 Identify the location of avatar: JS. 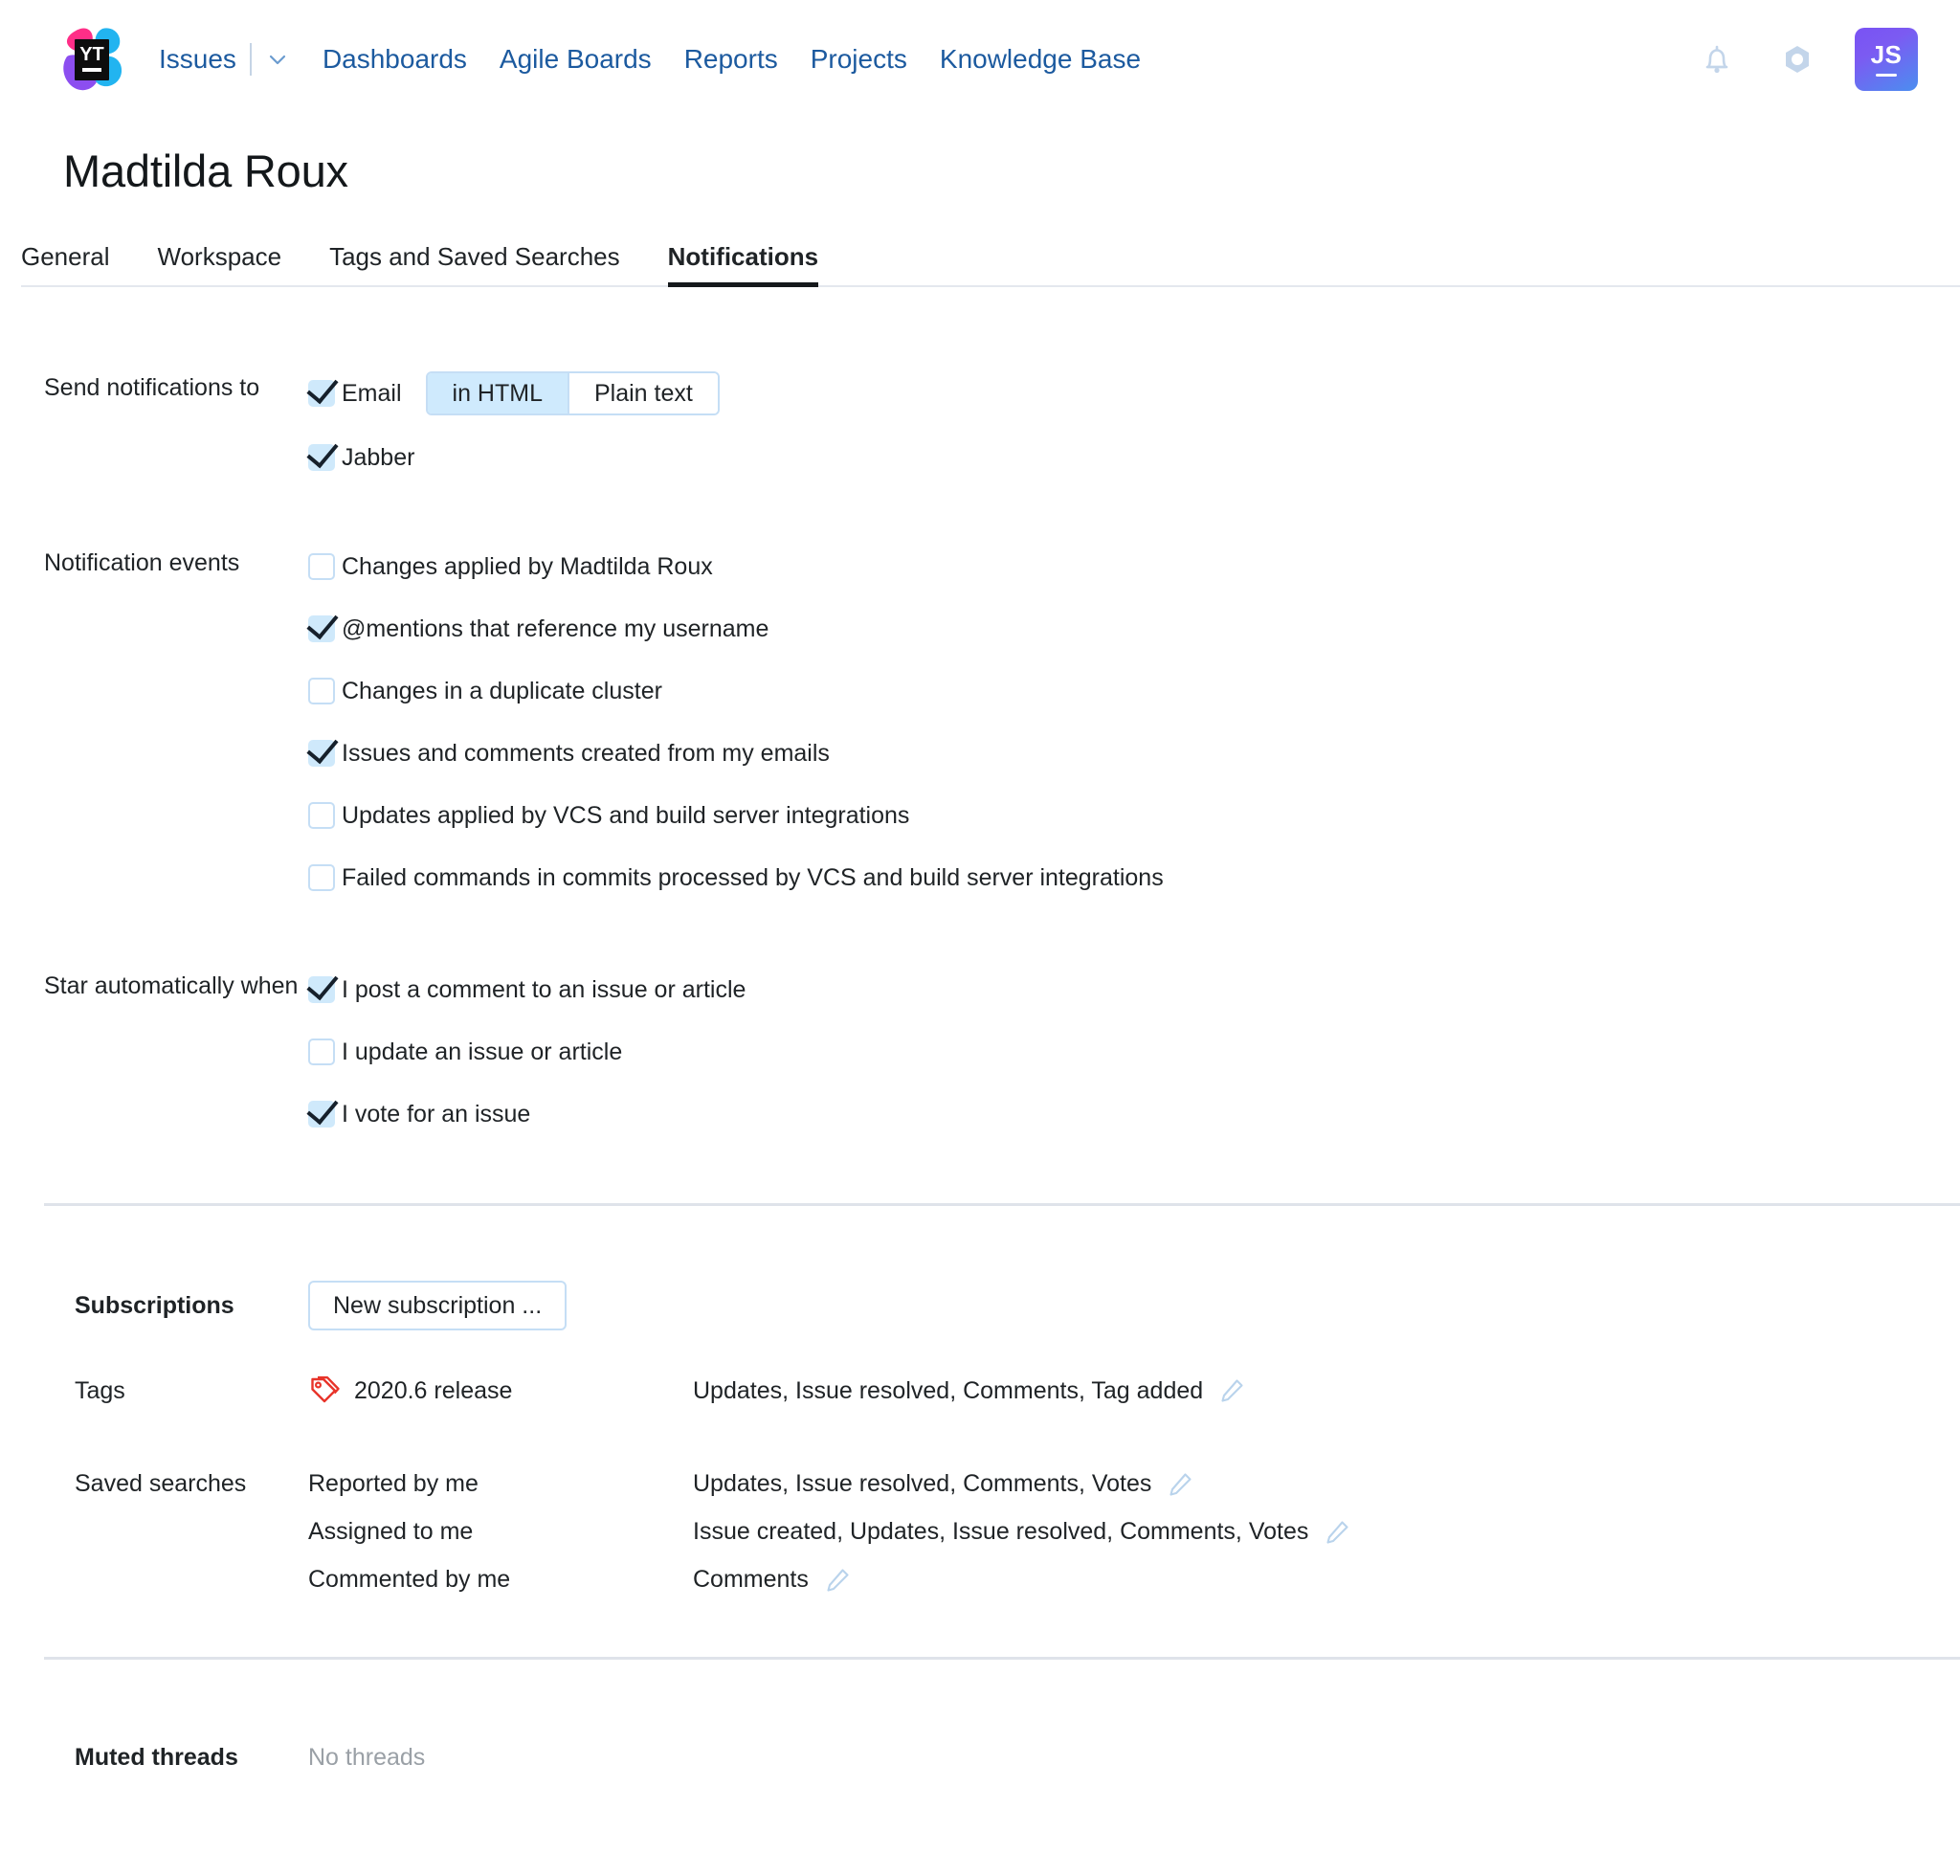
(1887, 59).